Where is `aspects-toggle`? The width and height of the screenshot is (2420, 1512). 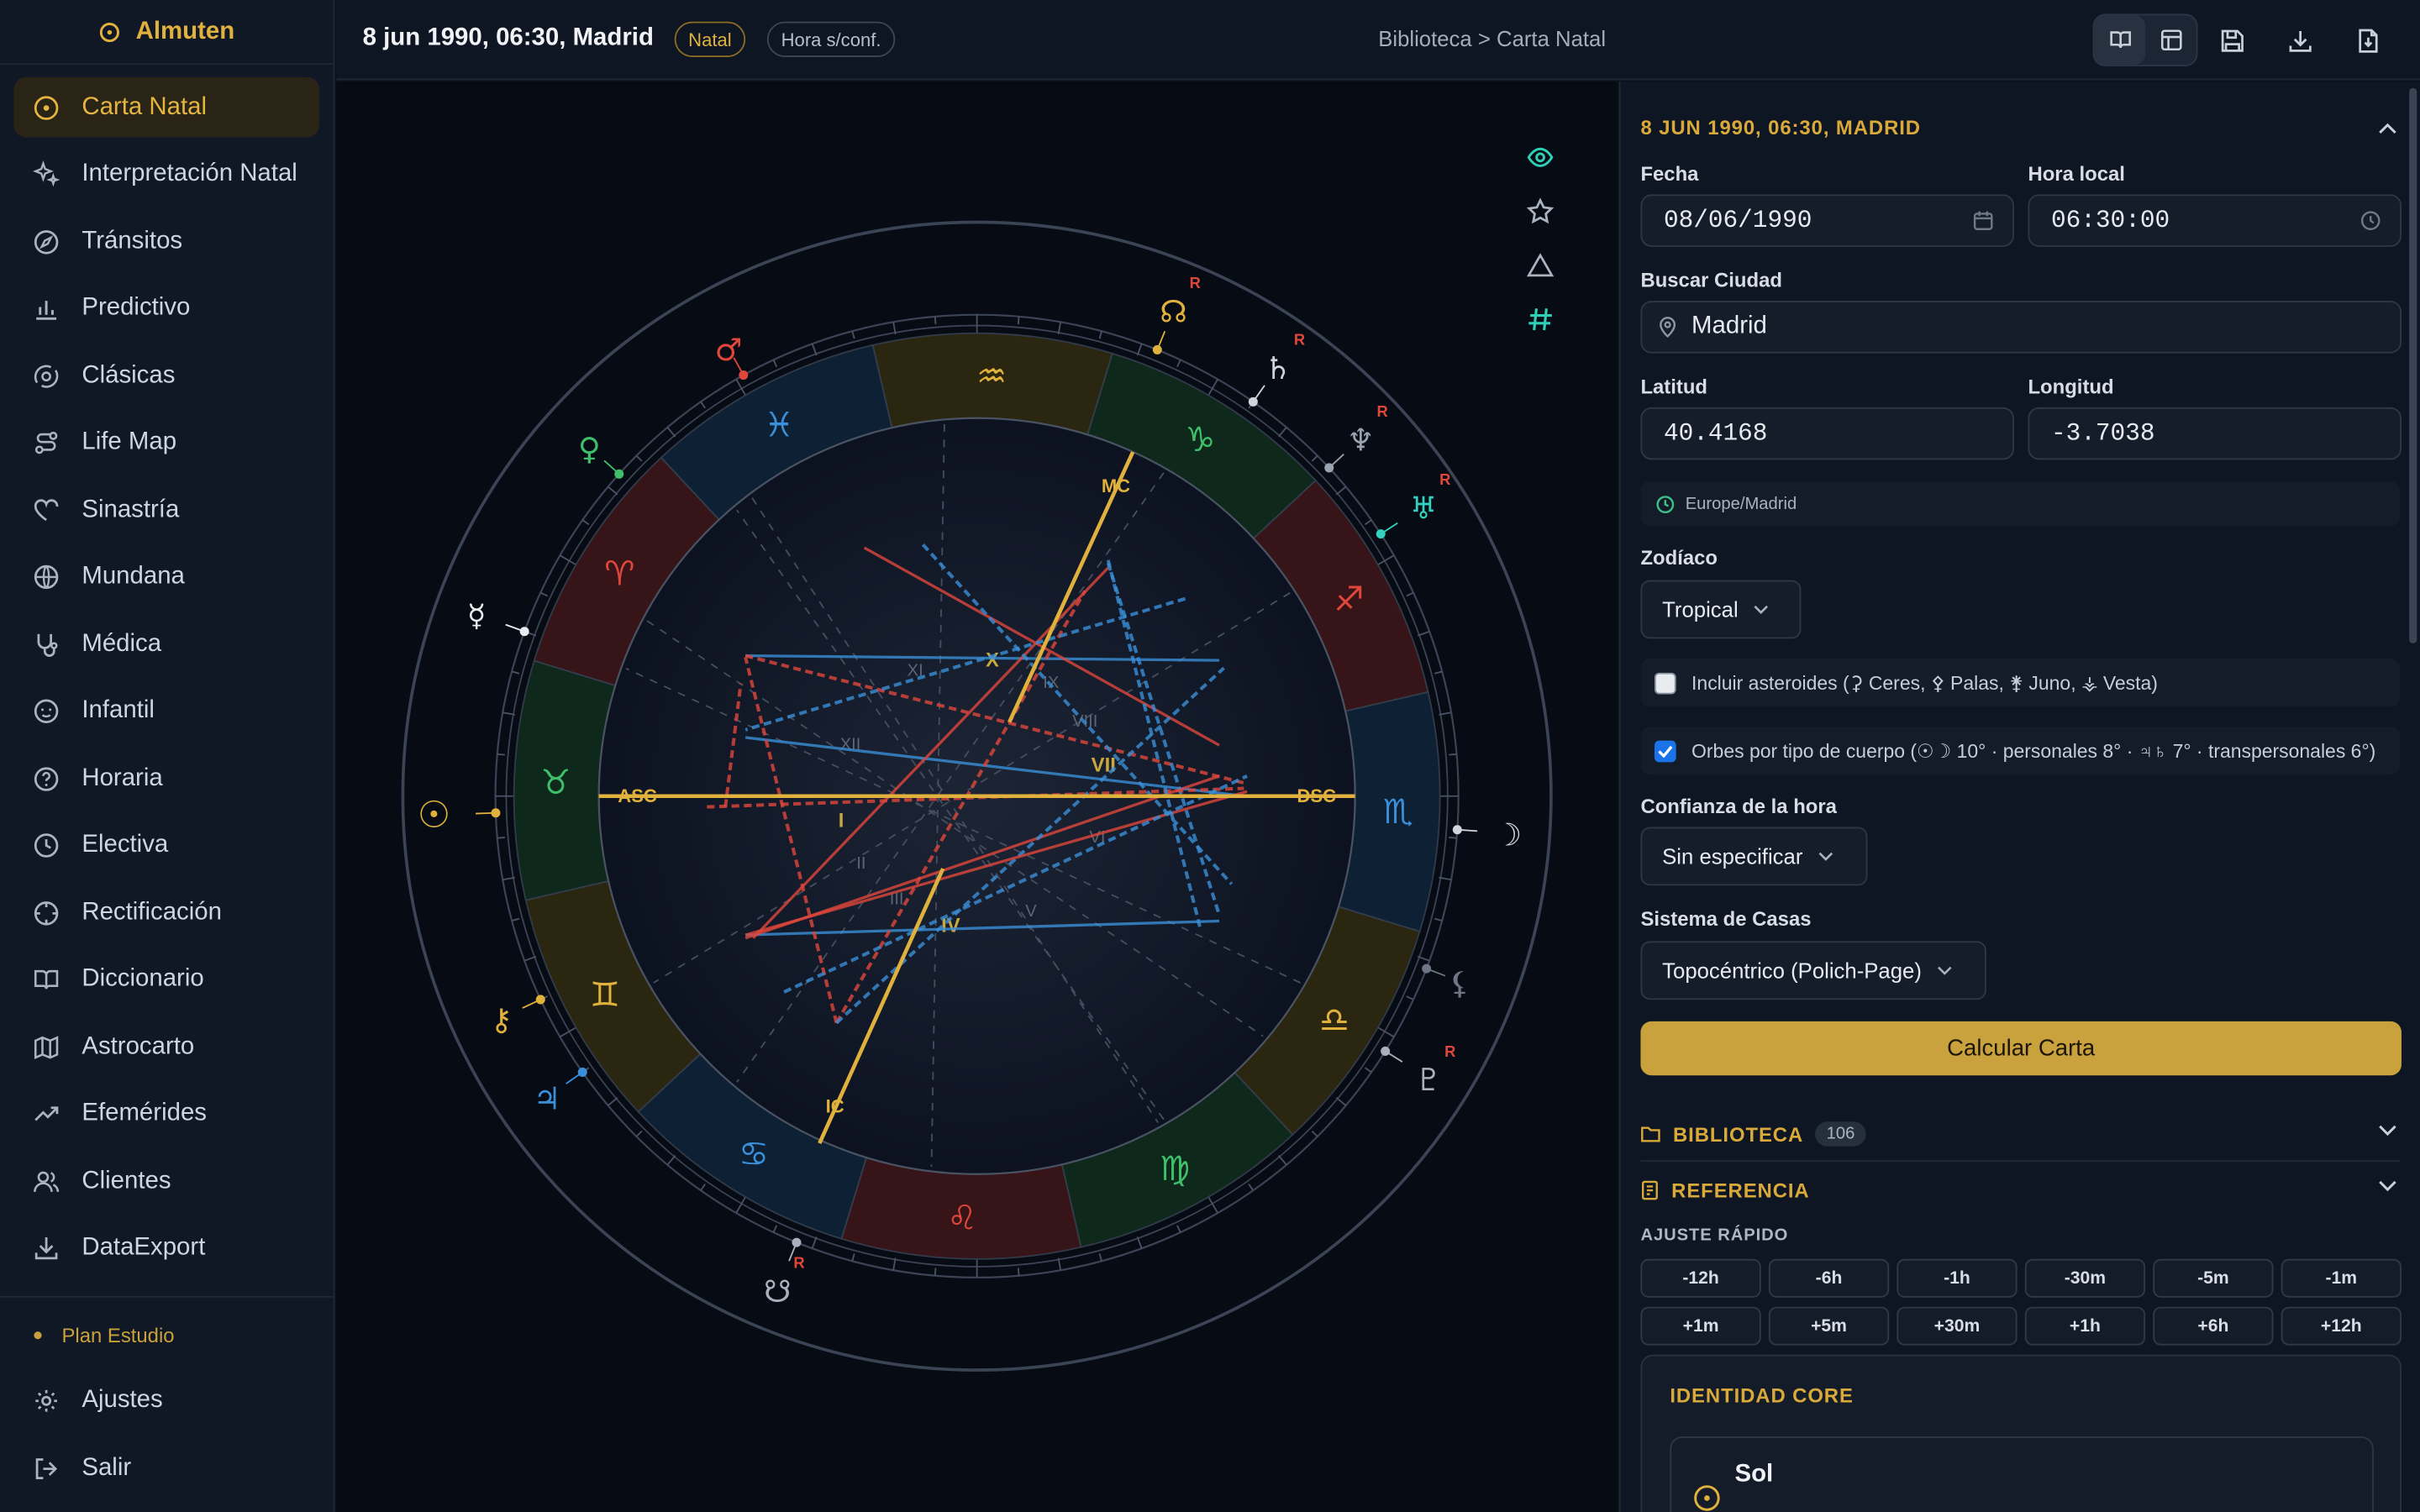
aspects-toggle is located at coordinates (1540, 265).